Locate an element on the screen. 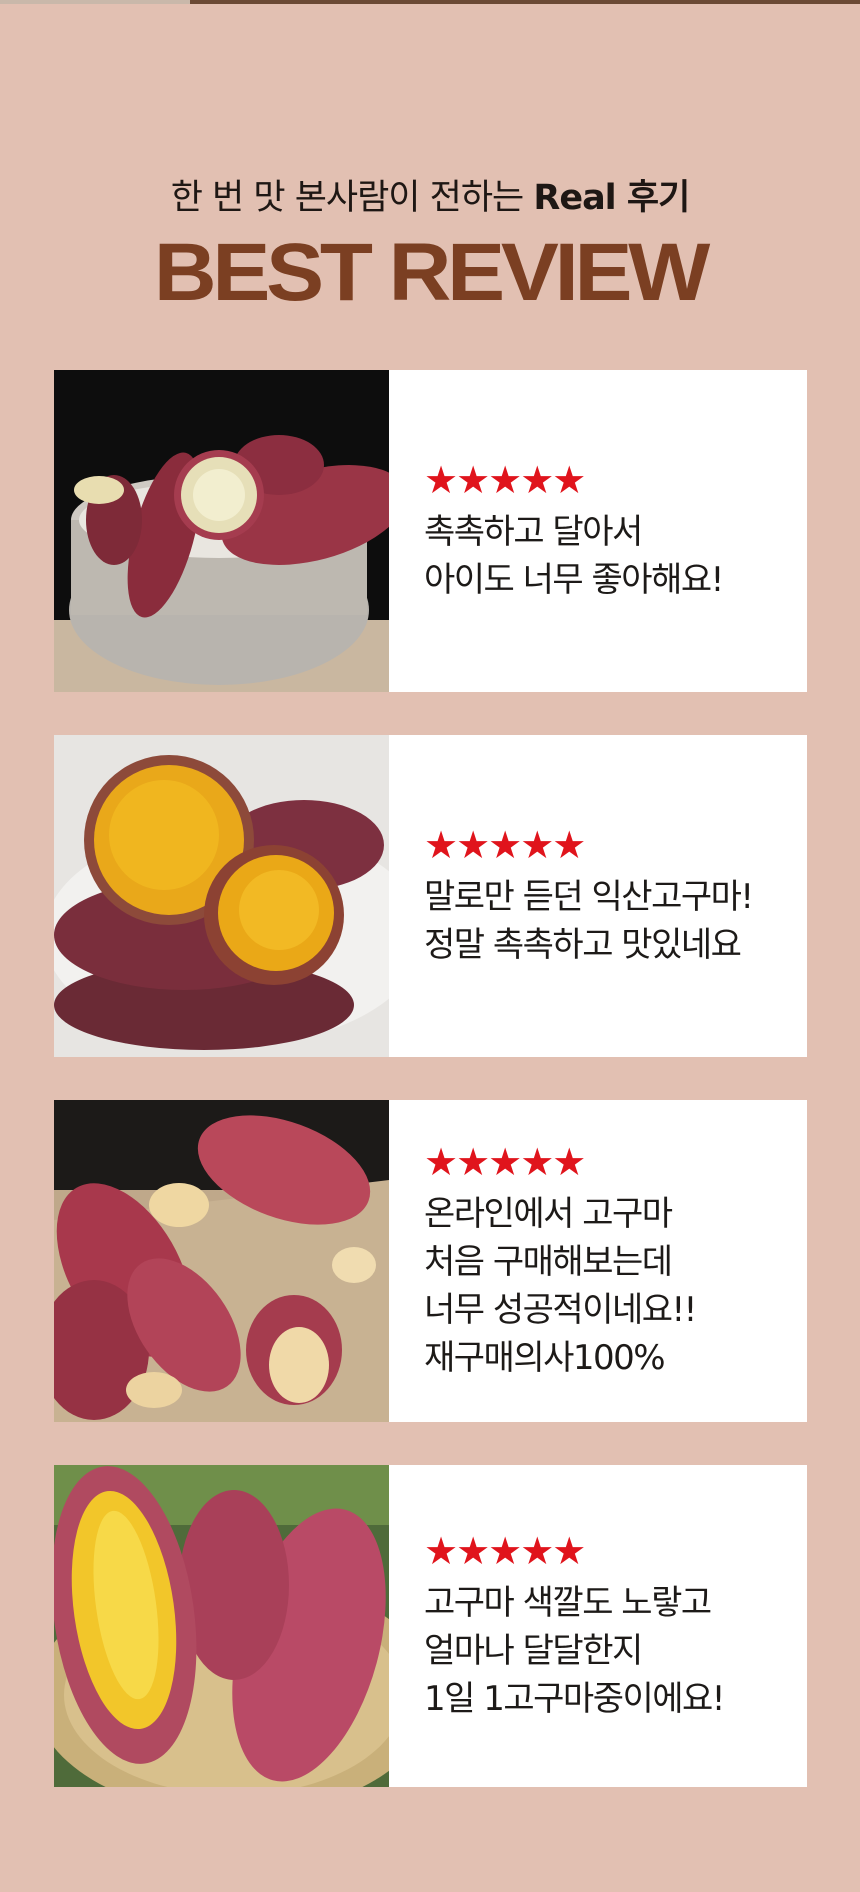 The image size is (860, 1892). review-line: 정말 촉촉하고 맛있네요 is located at coordinates (583, 945).